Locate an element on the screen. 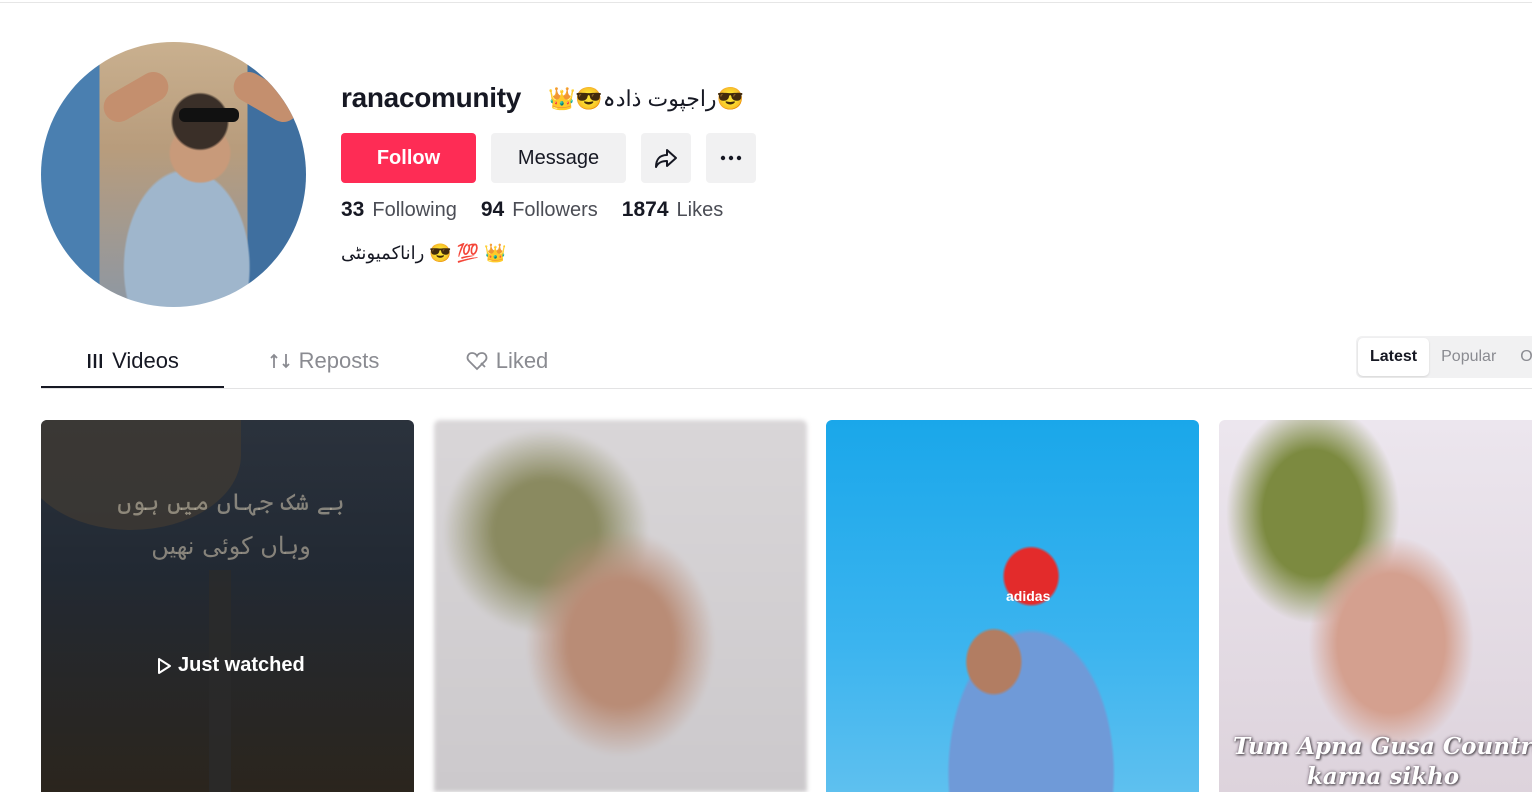 The height and width of the screenshot is (792, 1532). followers-count: 94 is located at coordinates (492, 209).